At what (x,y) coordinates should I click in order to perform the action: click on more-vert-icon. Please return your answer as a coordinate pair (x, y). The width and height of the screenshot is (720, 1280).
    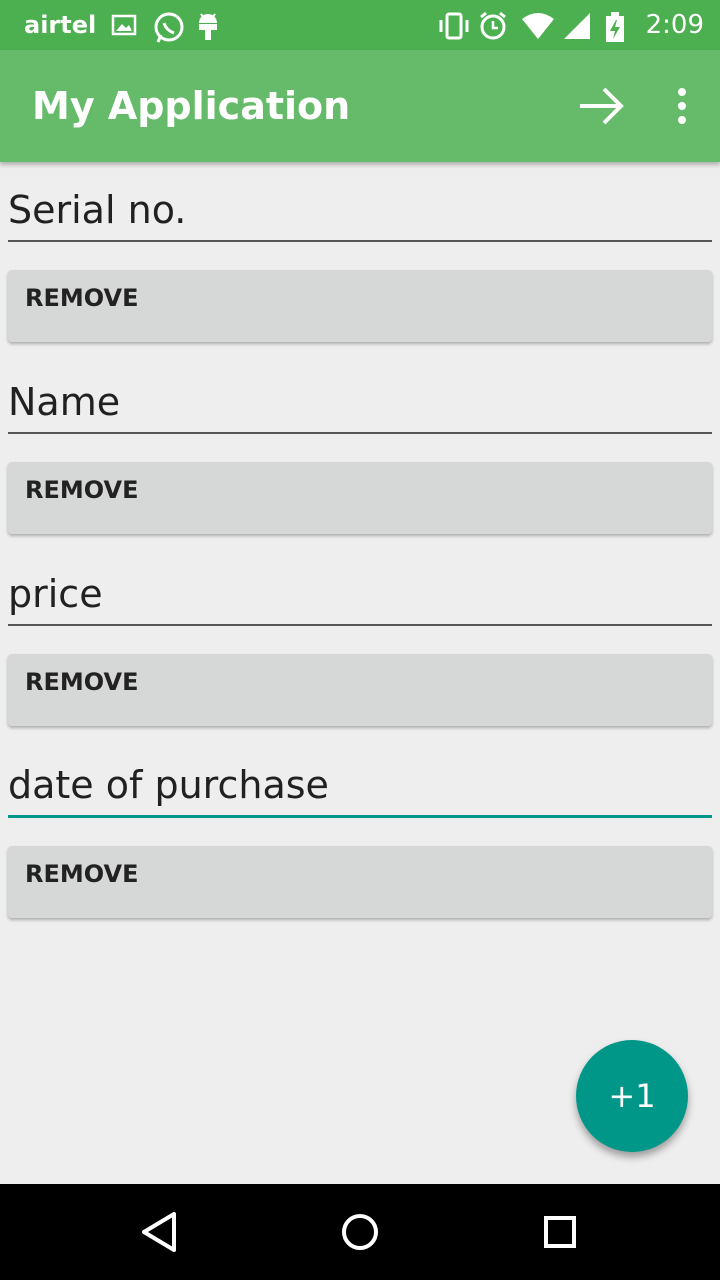
    Looking at the image, I should click on (682, 106).